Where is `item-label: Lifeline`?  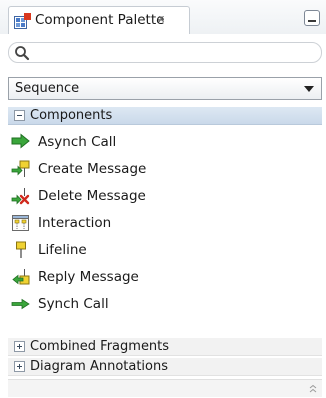
item-label: Lifeline is located at coordinates (62, 250).